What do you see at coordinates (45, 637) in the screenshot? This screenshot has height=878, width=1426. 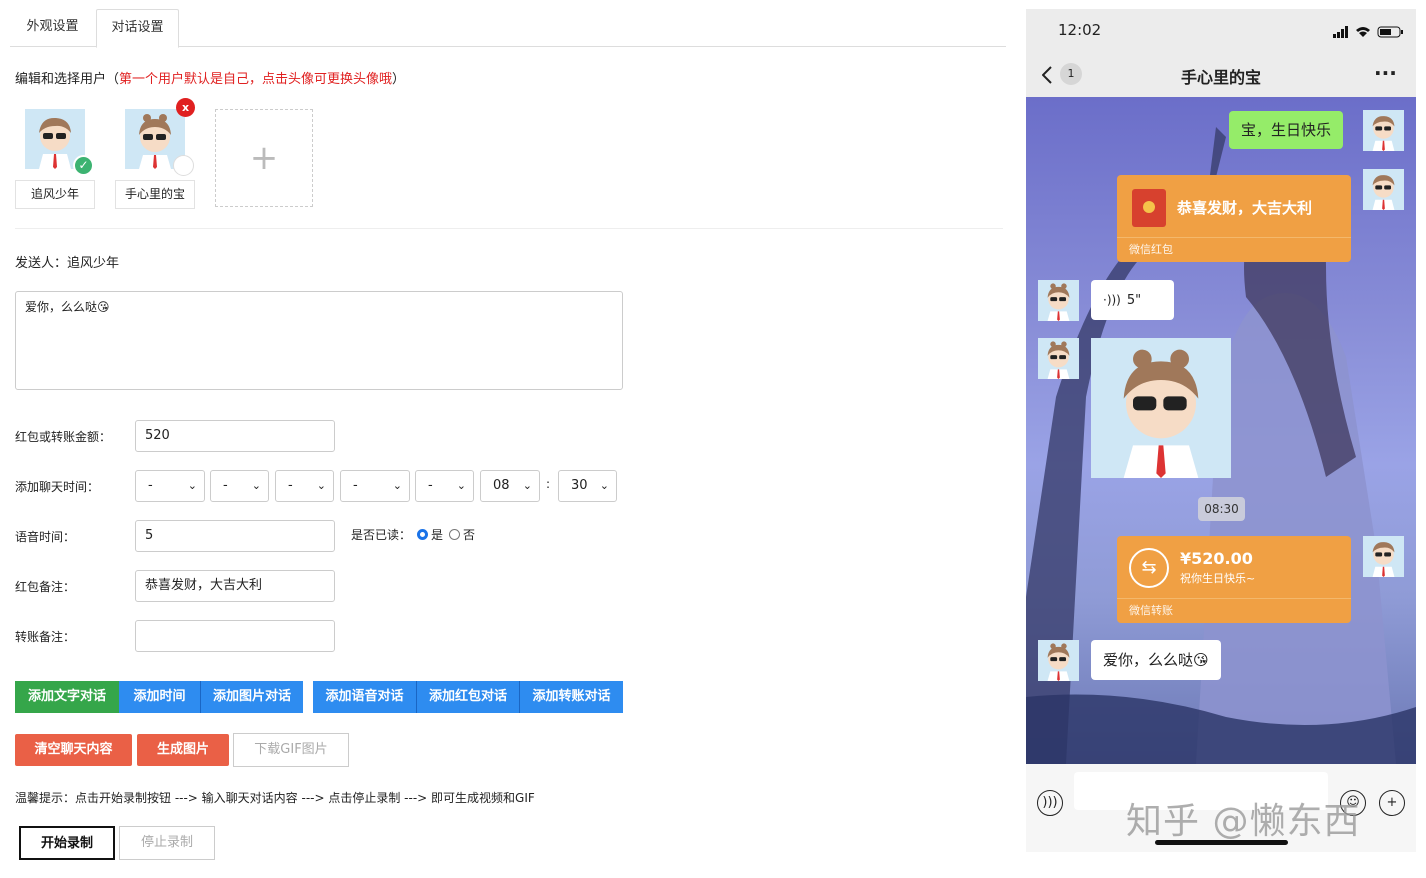 I see `transfer-note-label: 转账备注：` at bounding box center [45, 637].